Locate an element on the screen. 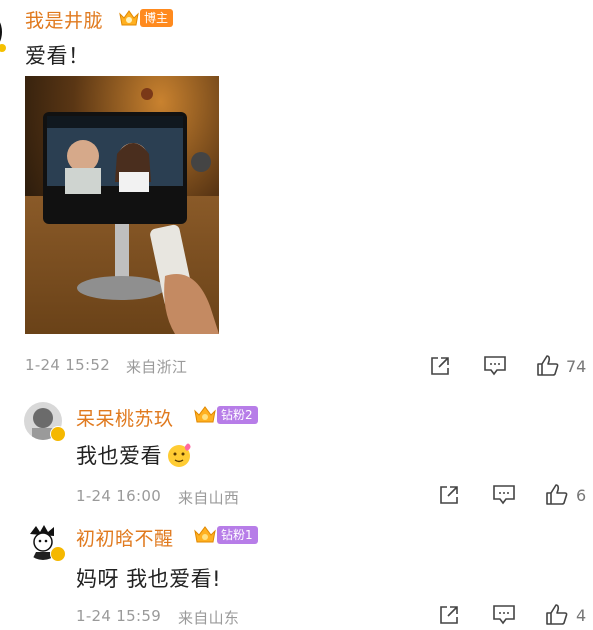 The width and height of the screenshot is (593, 630). reply-1-comment-button is located at coordinates (504, 497).